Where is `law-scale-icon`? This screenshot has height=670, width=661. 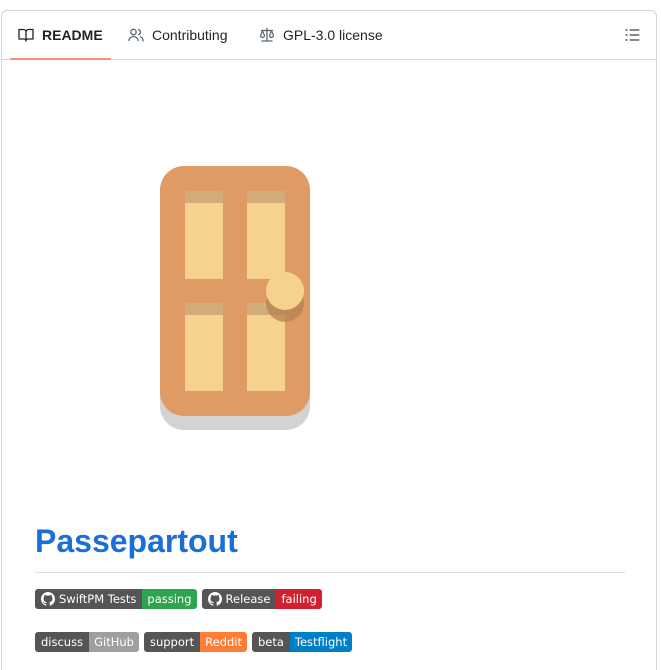 law-scale-icon is located at coordinates (267, 35).